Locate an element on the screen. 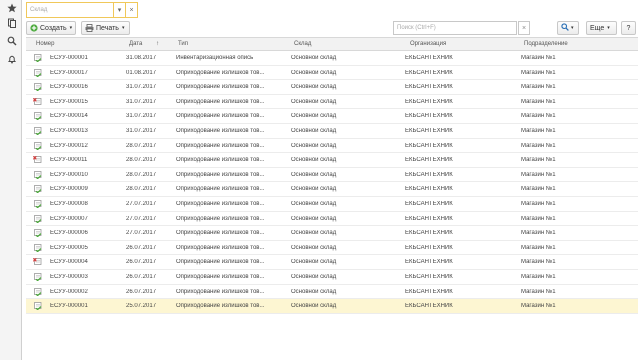 The width and height of the screenshot is (640, 360). star-icon is located at coordinates (11, 7).